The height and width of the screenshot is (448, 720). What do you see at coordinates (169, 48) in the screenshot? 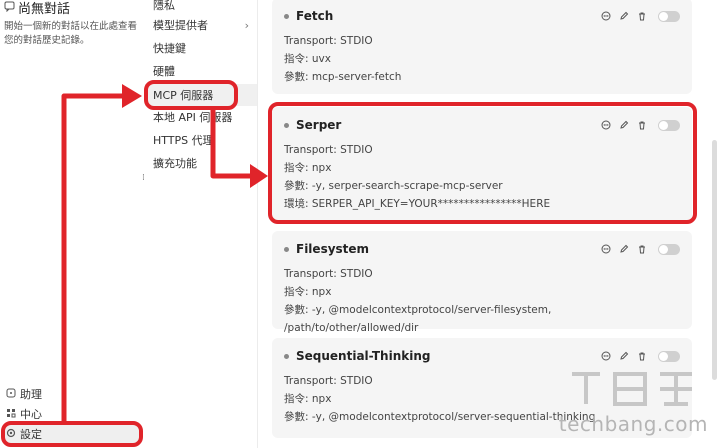
I see `menu-item-label: 快捷鍵` at bounding box center [169, 48].